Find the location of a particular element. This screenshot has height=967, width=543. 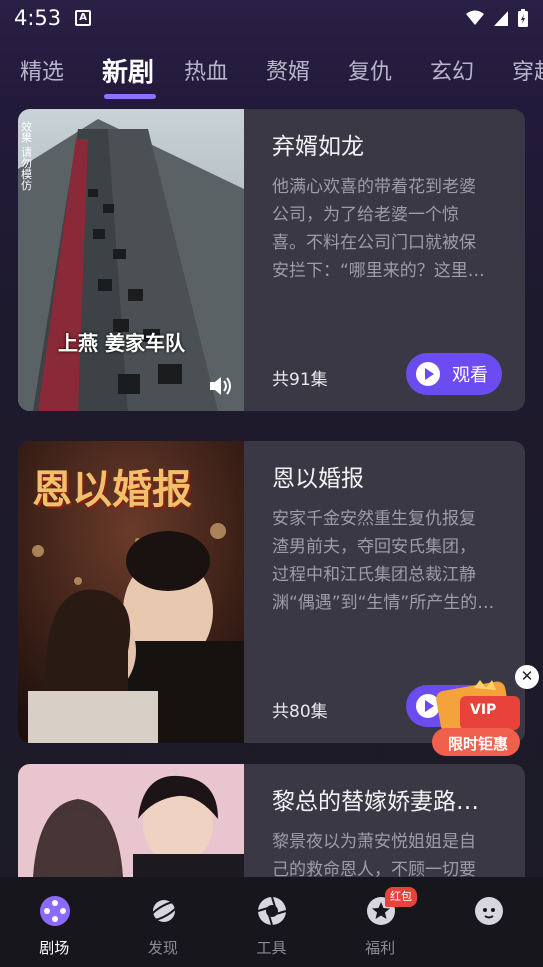

nav-item-gongju: 工具 is located at coordinates (271, 922).